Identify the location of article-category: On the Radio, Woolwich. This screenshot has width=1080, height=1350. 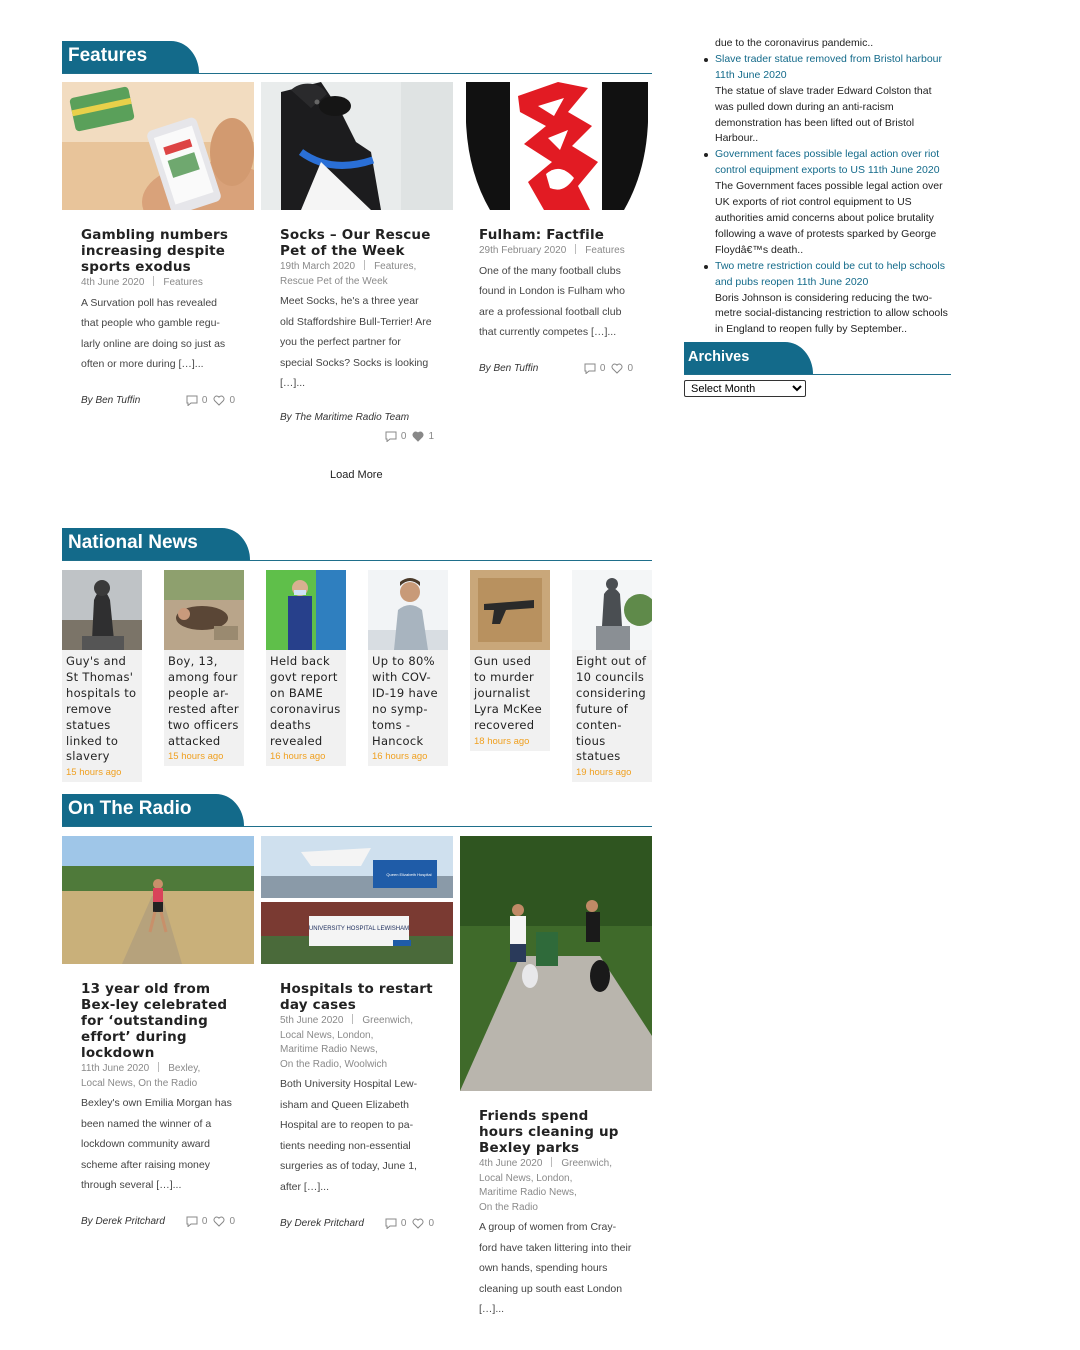
(333, 1064).